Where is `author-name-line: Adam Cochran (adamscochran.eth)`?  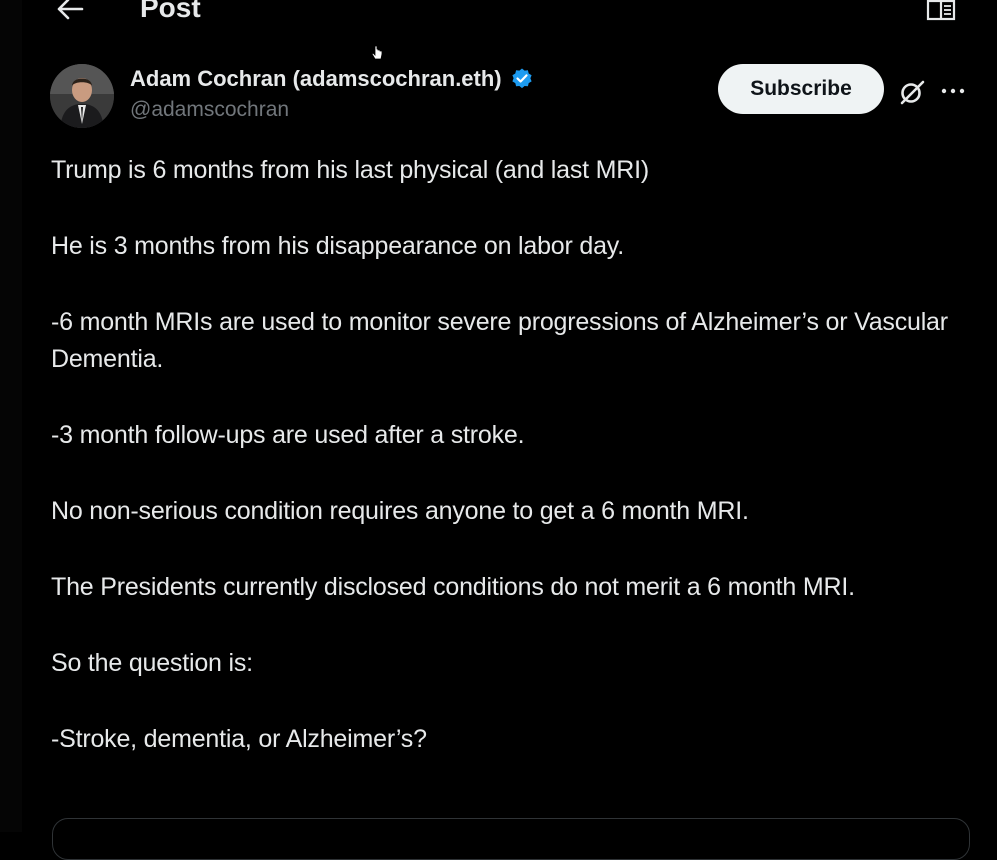
author-name-line: Adam Cochran (adamscochran.eth) is located at coordinates (332, 79).